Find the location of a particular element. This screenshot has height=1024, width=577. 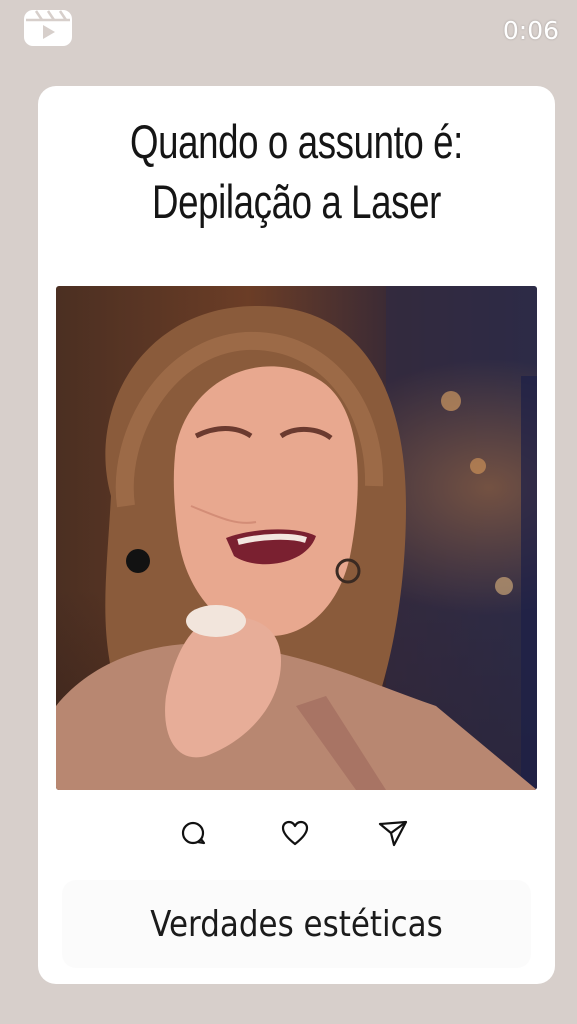

caption-text: Verdades estéticas is located at coordinates (296, 924).